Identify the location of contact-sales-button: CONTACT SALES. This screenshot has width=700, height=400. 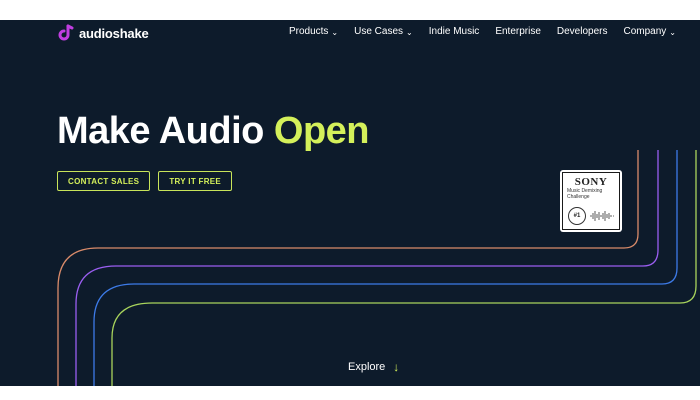
(104, 181).